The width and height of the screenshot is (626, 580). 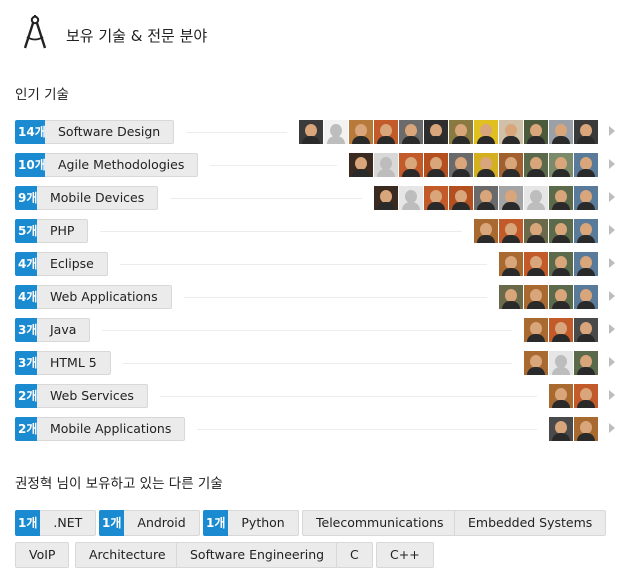 I want to click on skill-tag-label: Software Engineering, so click(x=257, y=555).